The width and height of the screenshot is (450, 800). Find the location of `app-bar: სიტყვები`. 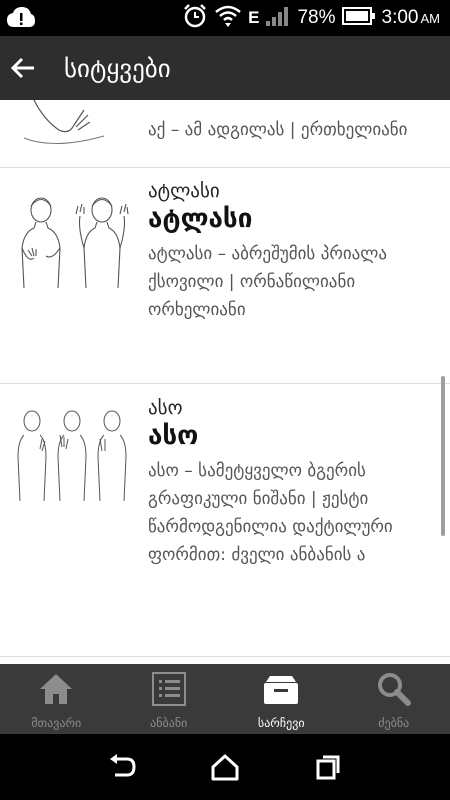

app-bar: სიტყვები is located at coordinates (225, 68).